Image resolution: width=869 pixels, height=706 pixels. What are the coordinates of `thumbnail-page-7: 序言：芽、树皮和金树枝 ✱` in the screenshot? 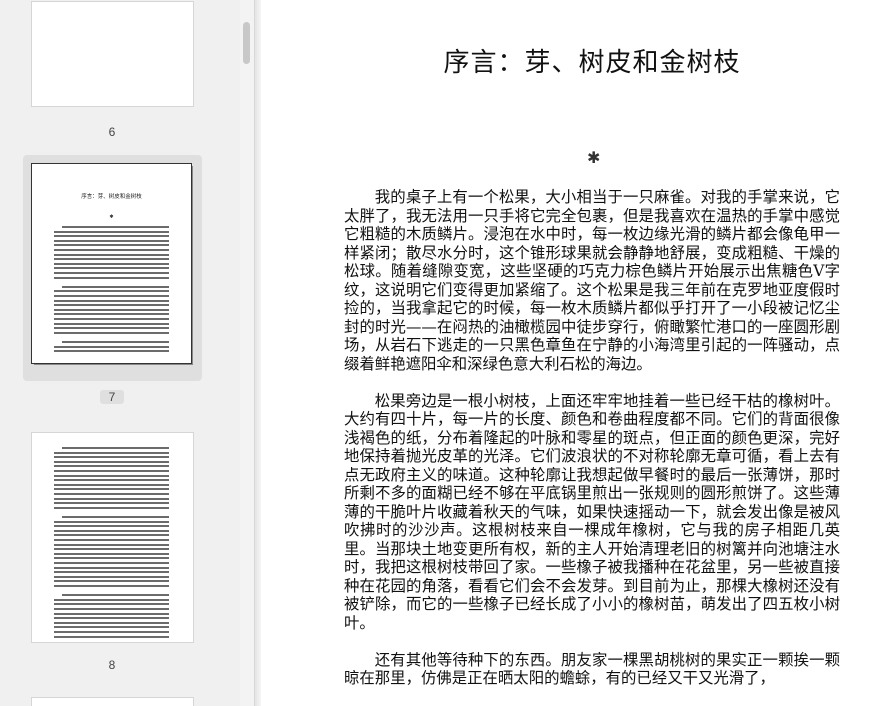 It's located at (112, 268).